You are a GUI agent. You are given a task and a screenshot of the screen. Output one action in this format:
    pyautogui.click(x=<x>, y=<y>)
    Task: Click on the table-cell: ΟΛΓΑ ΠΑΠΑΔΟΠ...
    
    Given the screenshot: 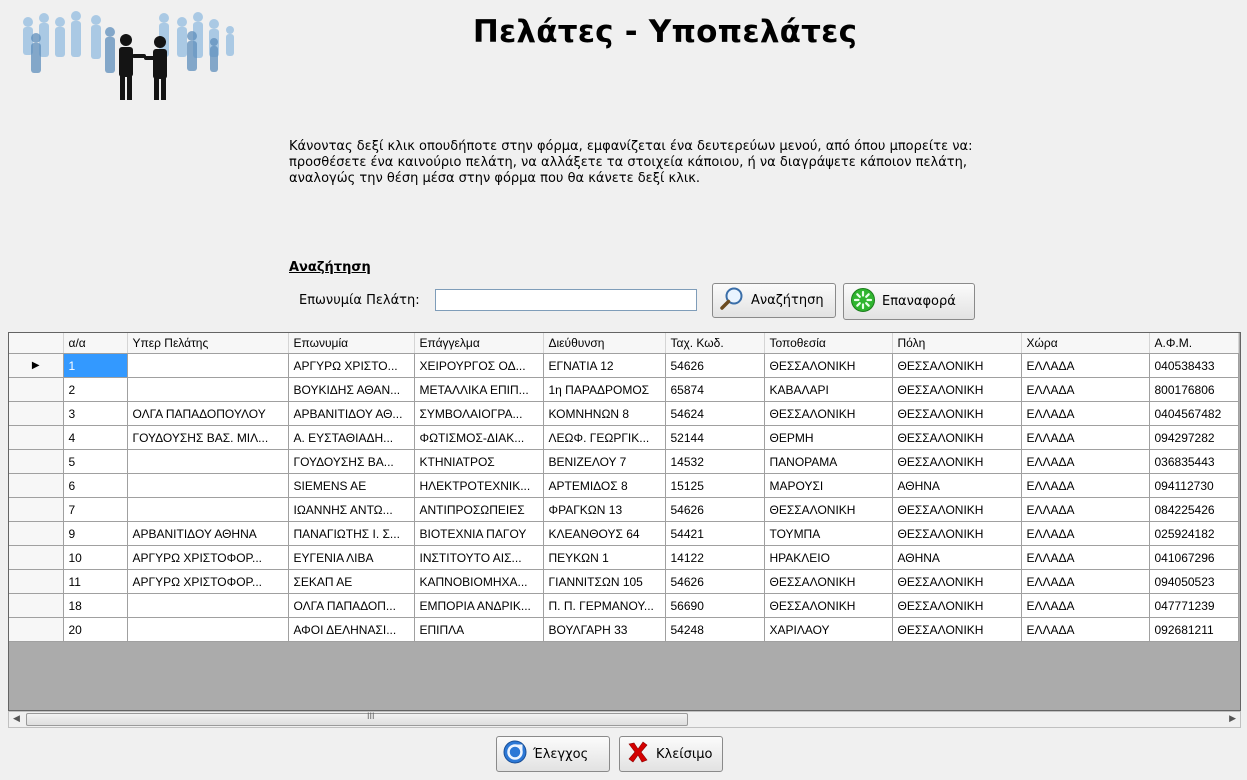 What is the action you would take?
    pyautogui.click(x=351, y=605)
    